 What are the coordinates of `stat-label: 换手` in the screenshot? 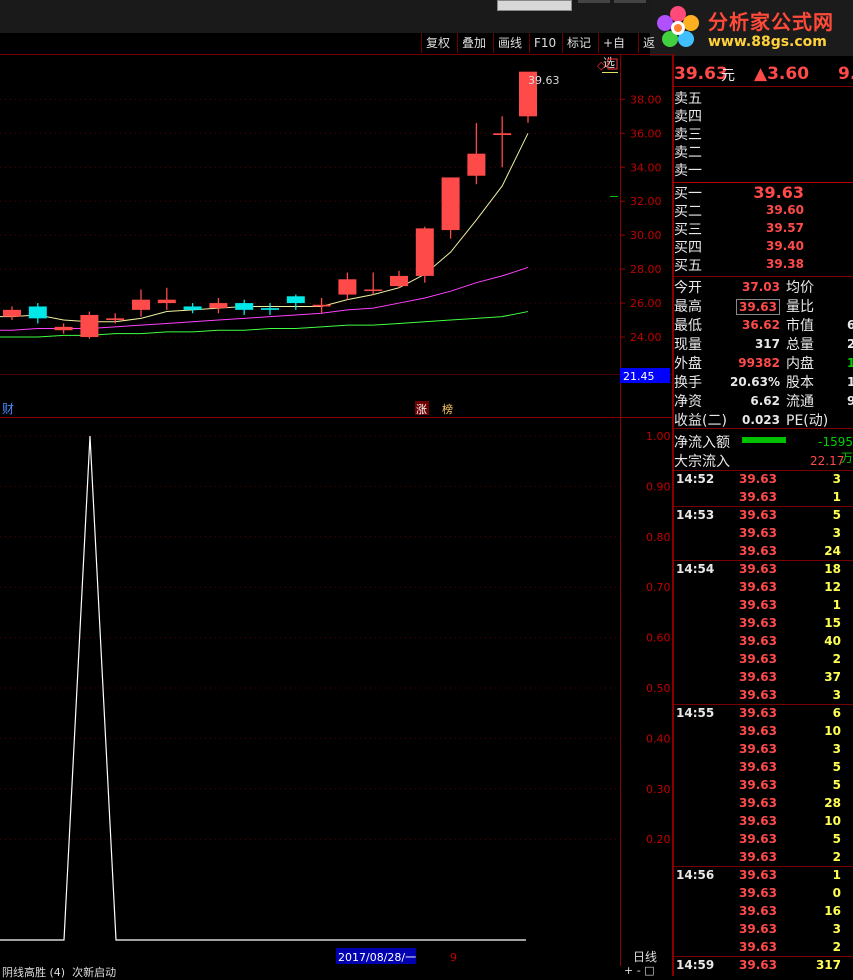 It's located at (688, 383).